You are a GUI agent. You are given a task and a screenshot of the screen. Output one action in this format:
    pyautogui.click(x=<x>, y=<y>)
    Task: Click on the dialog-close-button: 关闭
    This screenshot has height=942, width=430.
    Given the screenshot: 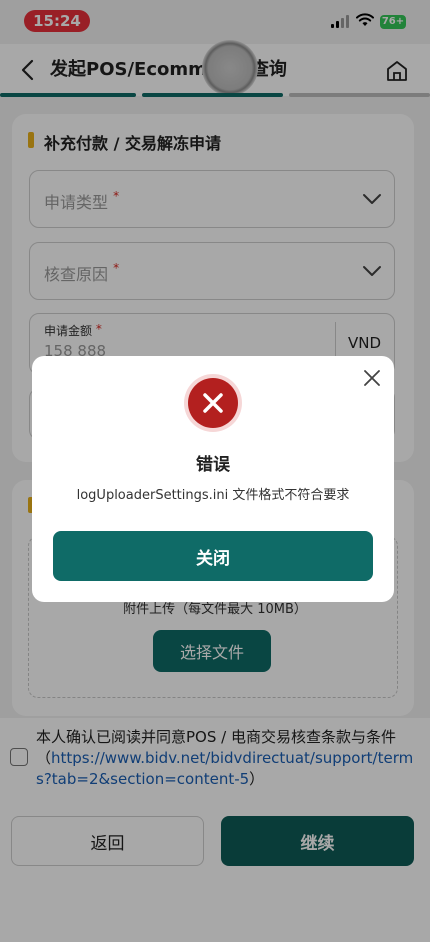 What is the action you would take?
    pyautogui.click(x=213, y=556)
    